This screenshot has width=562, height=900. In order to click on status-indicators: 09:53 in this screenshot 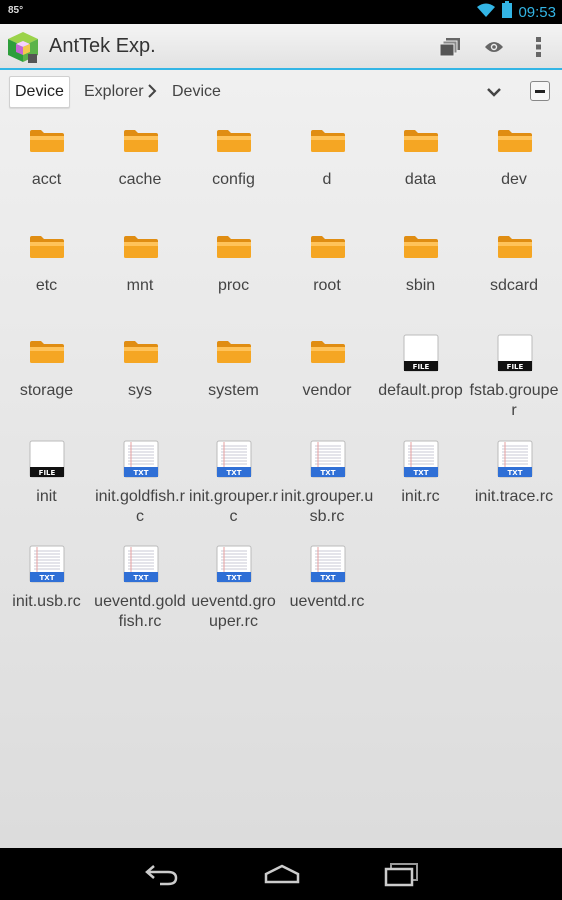, I will do `click(516, 12)`.